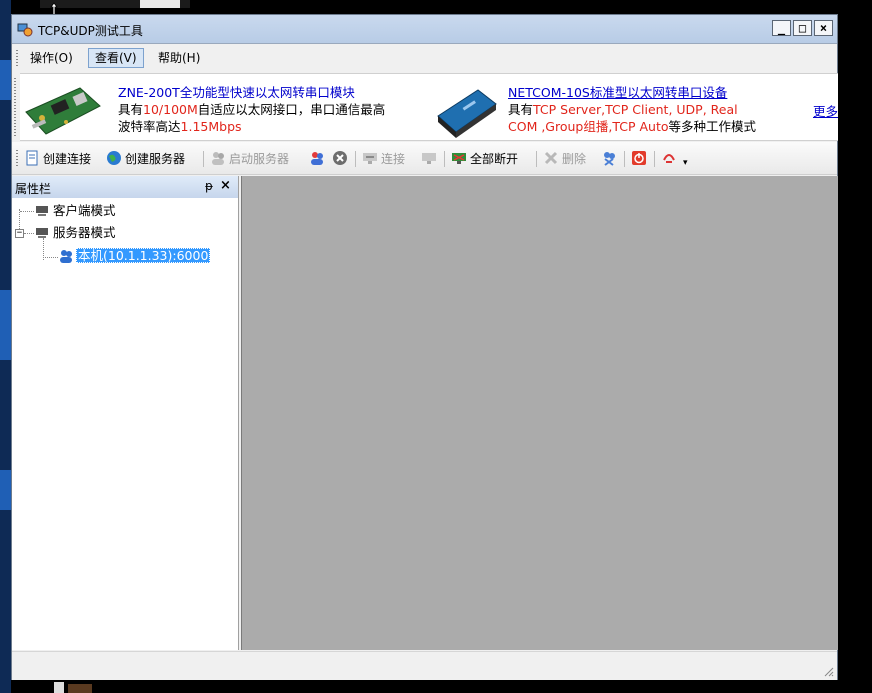 This screenshot has width=872, height=693. I want to click on power-icon, so click(639, 158).